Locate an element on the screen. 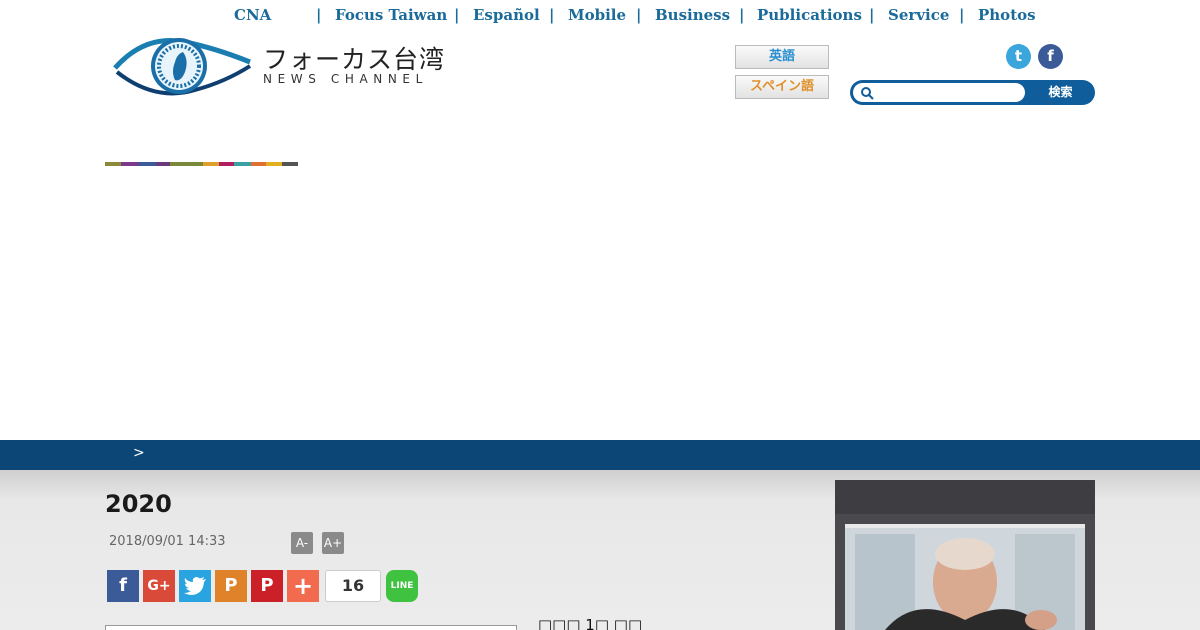 The width and height of the screenshot is (1200, 630). article-date: 2018/09/01 14:33 is located at coordinates (167, 541).